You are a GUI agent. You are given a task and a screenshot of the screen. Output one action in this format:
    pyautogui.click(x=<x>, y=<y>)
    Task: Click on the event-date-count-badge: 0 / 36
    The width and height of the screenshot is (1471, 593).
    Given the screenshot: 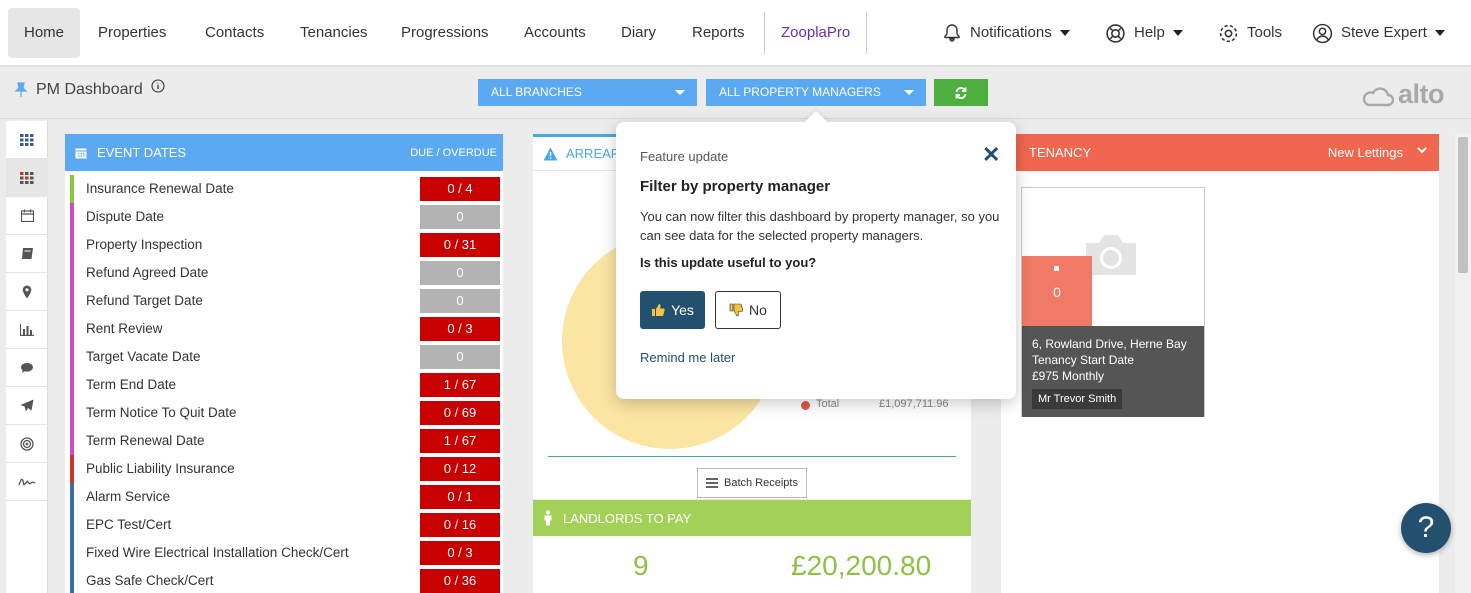 What is the action you would take?
    pyautogui.click(x=460, y=581)
    